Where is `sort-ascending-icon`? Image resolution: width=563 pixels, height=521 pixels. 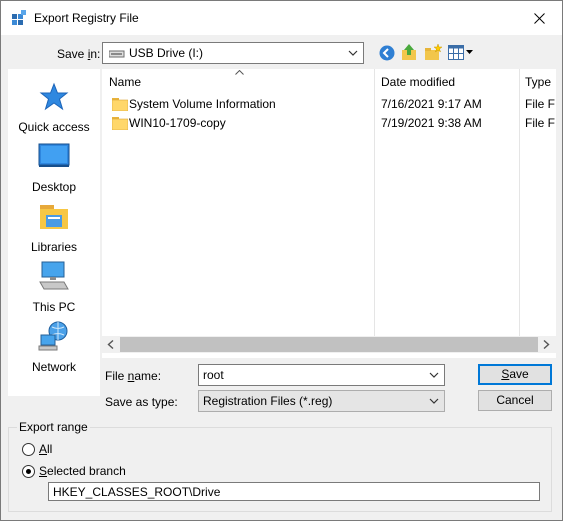
sort-ascending-icon is located at coordinates (239, 72).